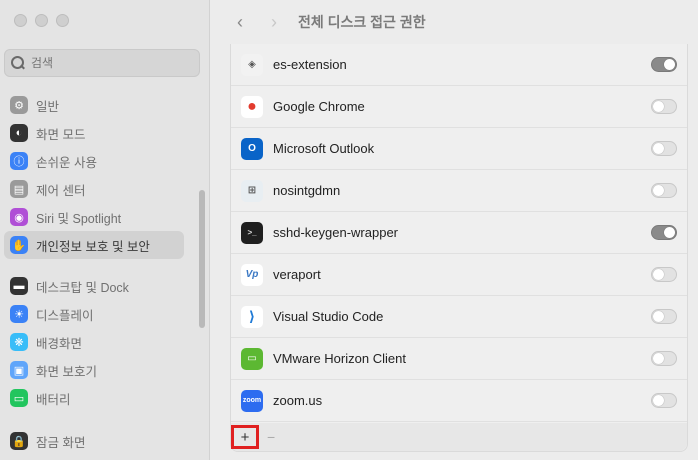 This screenshot has width=698, height=460. What do you see at coordinates (48, 106) in the screenshot?
I see `sidebar-item-label: 일반` at bounding box center [48, 106].